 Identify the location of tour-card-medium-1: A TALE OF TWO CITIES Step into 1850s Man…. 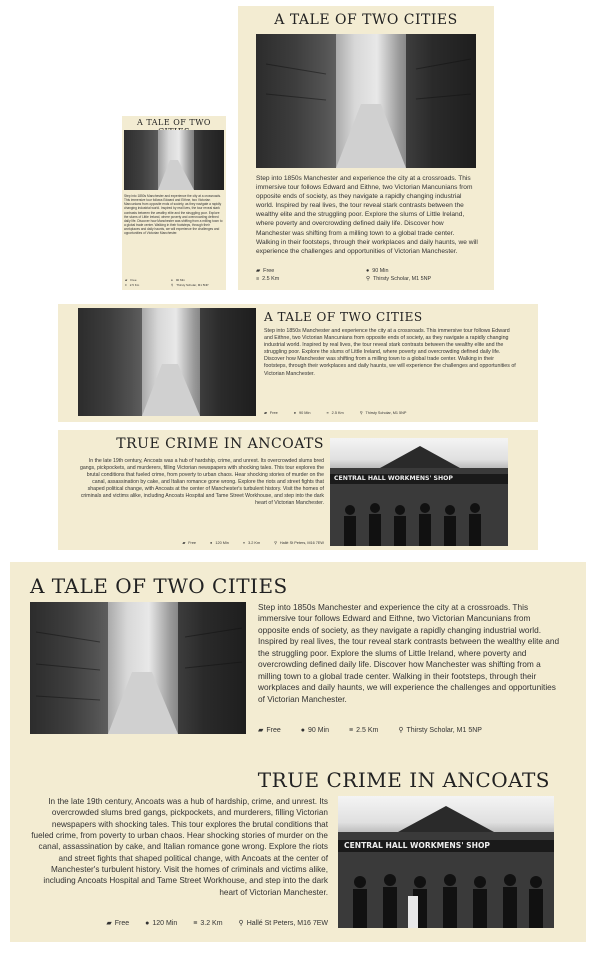
(298, 363).